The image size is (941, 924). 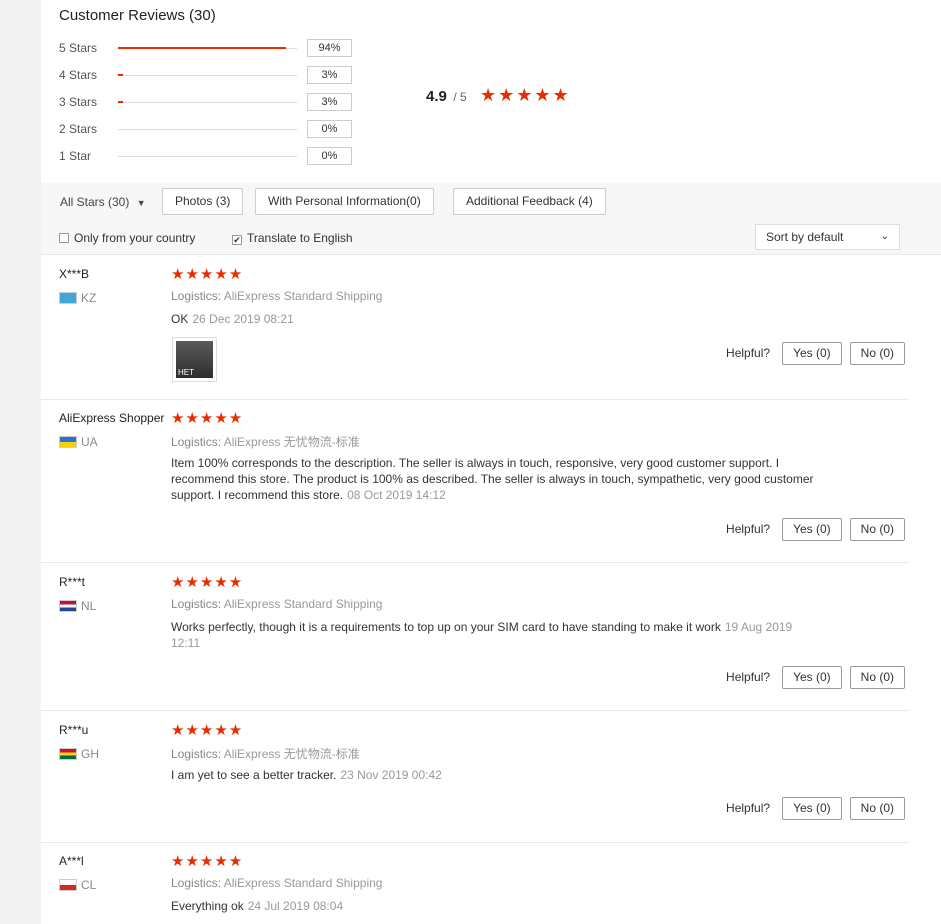 What do you see at coordinates (496, 319) in the screenshot?
I see `review-text: OK 26 Dec 2019 08:21` at bounding box center [496, 319].